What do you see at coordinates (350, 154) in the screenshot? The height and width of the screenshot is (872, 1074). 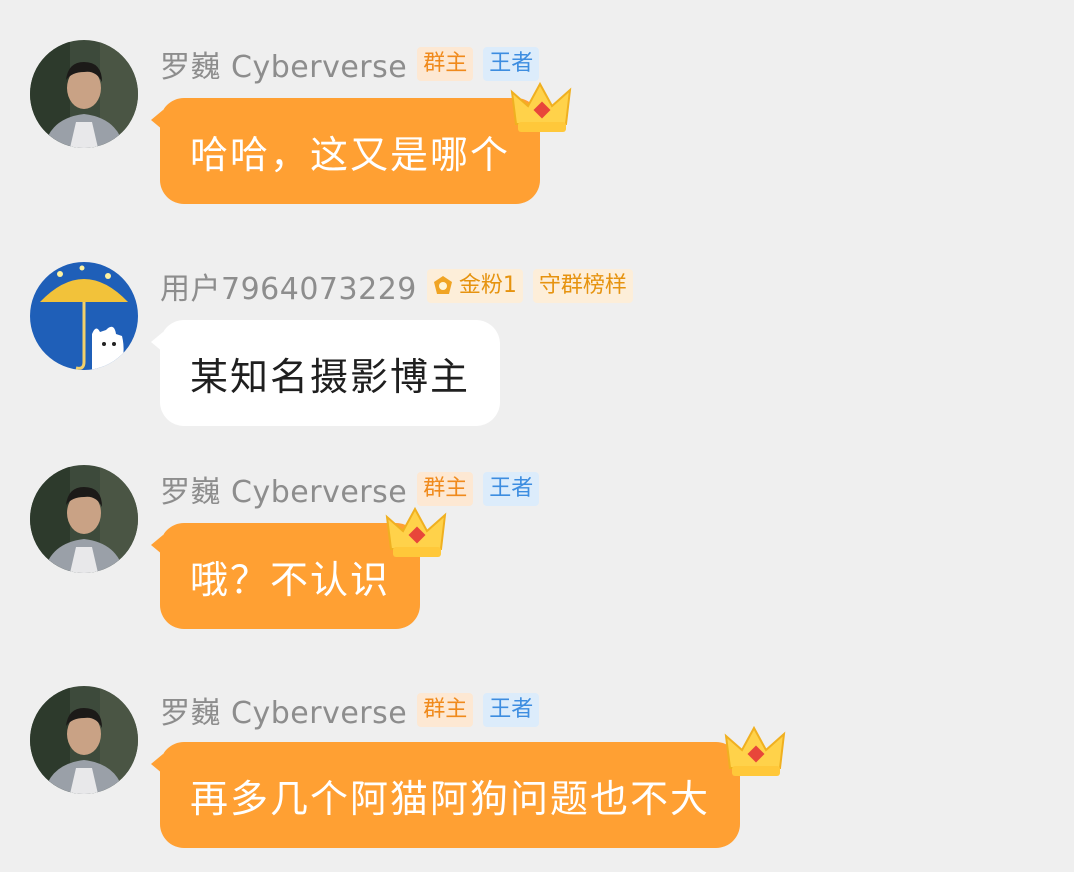 I see `message-text: 哈哈，这又是哪个` at bounding box center [350, 154].